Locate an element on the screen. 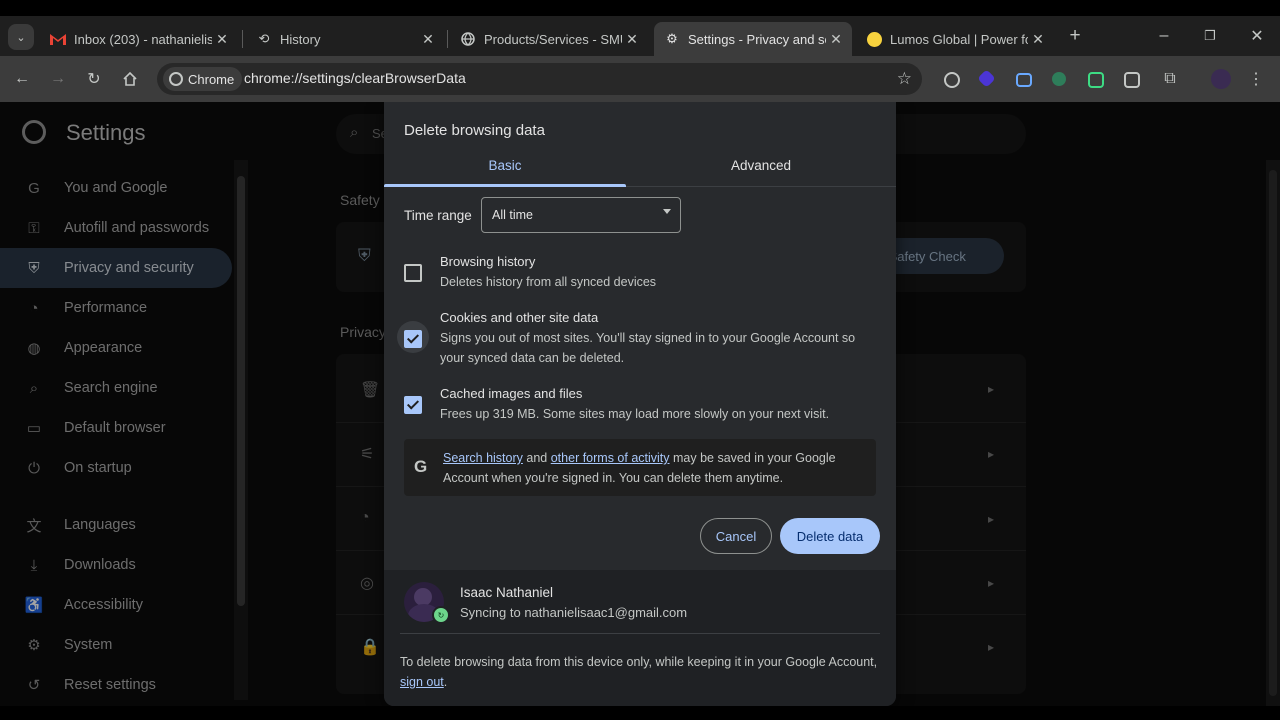 This screenshot has height=720, width=1280. extension-purple-icon is located at coordinates (986, 78).